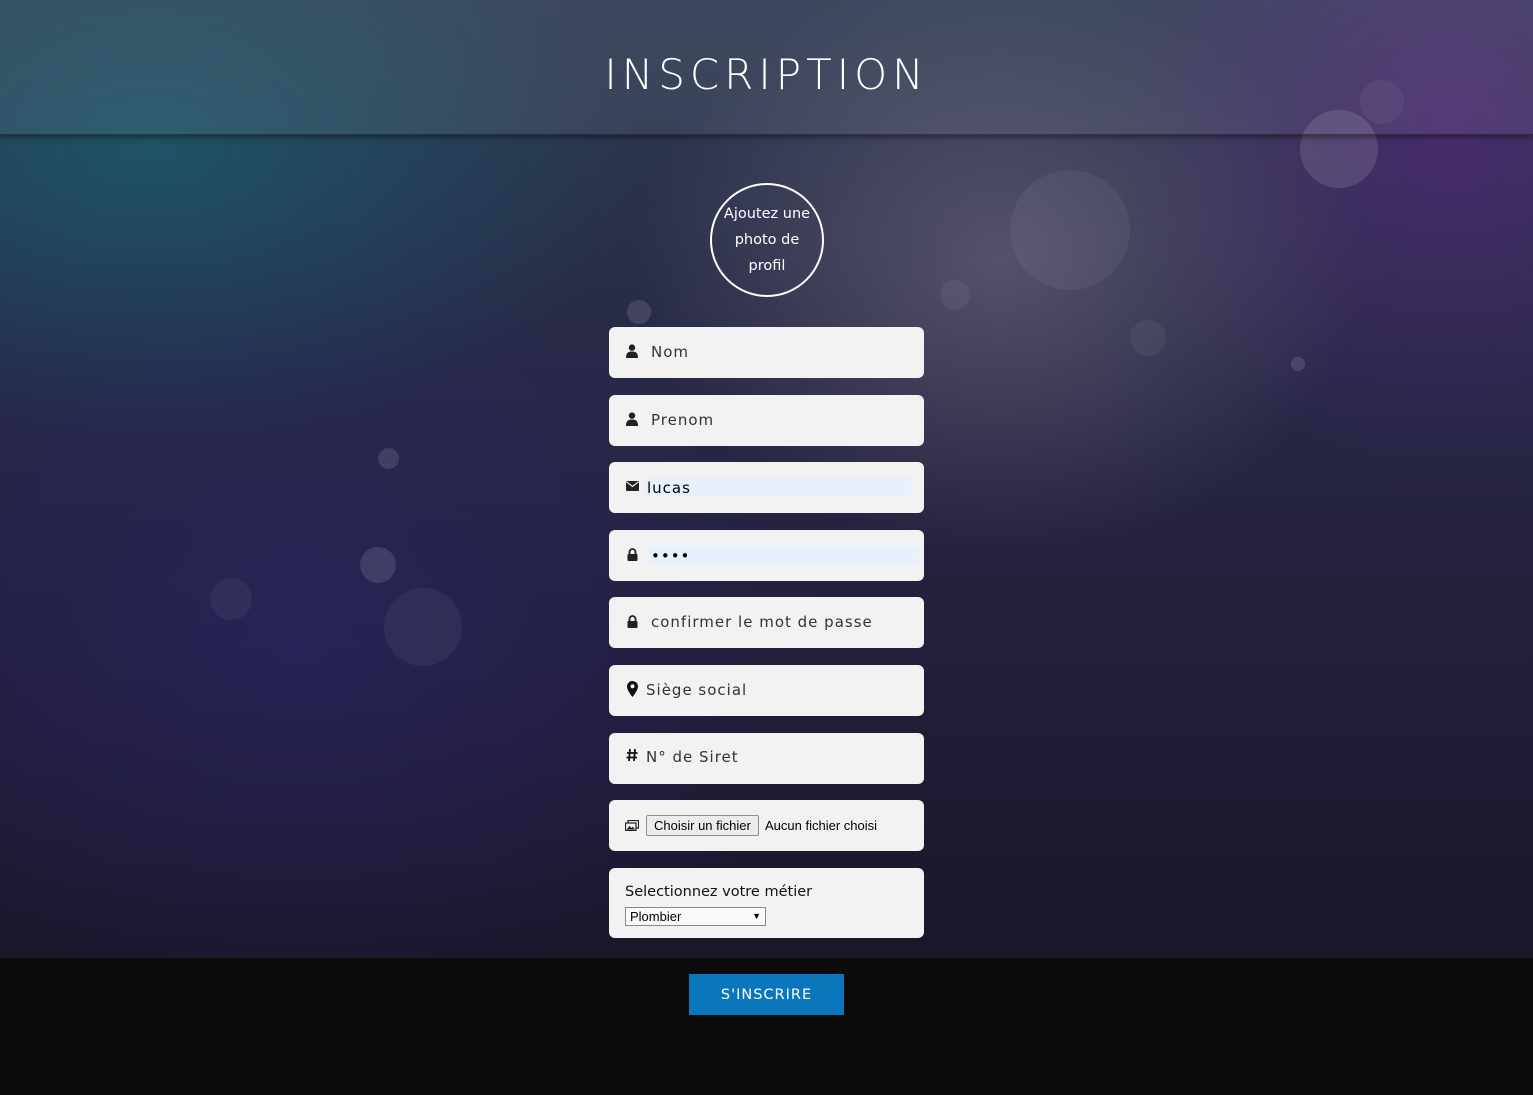 The image size is (1533, 1095). What do you see at coordinates (821, 825) in the screenshot?
I see `file-status-text: Aucun fichier choisi` at bounding box center [821, 825].